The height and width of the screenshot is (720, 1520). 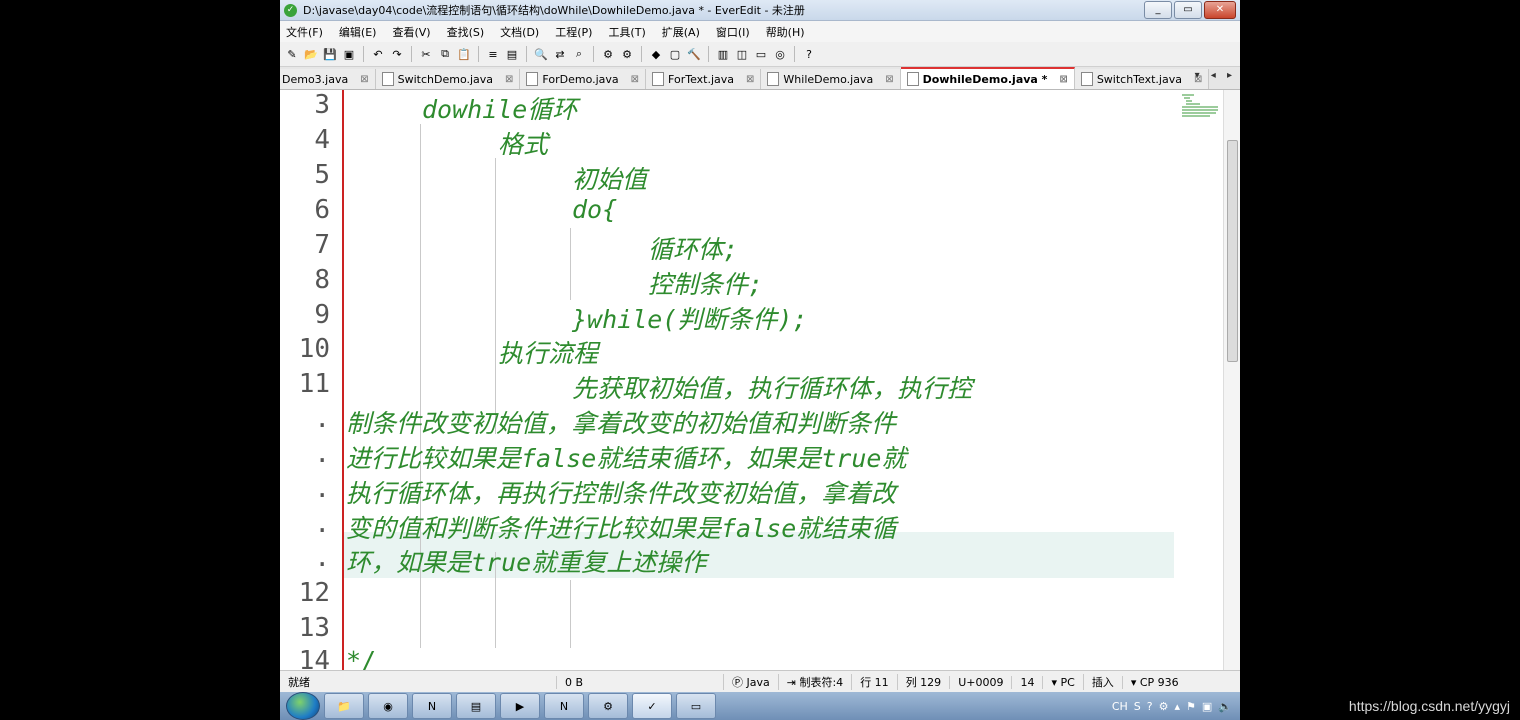 What do you see at coordinates (694, 54) in the screenshot?
I see `tools-icon: 🔨` at bounding box center [694, 54].